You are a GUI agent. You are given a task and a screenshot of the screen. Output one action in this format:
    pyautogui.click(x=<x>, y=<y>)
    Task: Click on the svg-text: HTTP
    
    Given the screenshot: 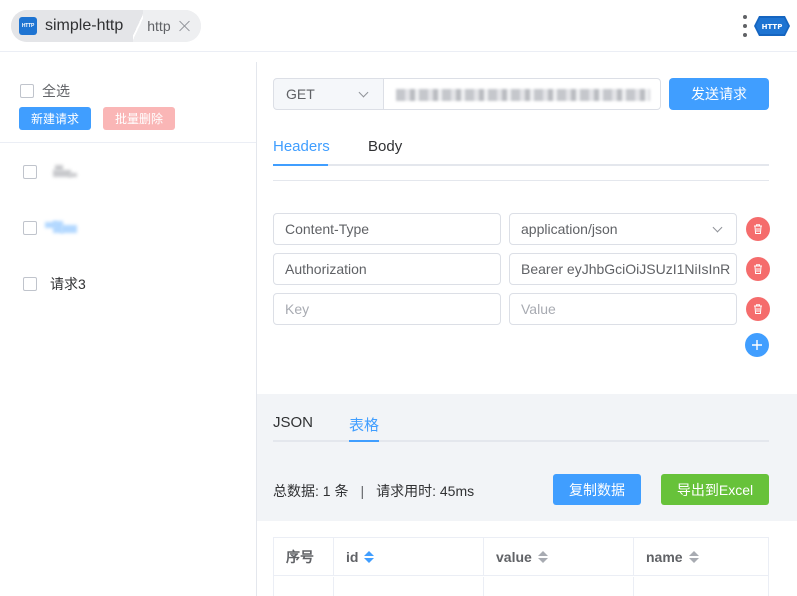 What is the action you would take?
    pyautogui.click(x=772, y=27)
    